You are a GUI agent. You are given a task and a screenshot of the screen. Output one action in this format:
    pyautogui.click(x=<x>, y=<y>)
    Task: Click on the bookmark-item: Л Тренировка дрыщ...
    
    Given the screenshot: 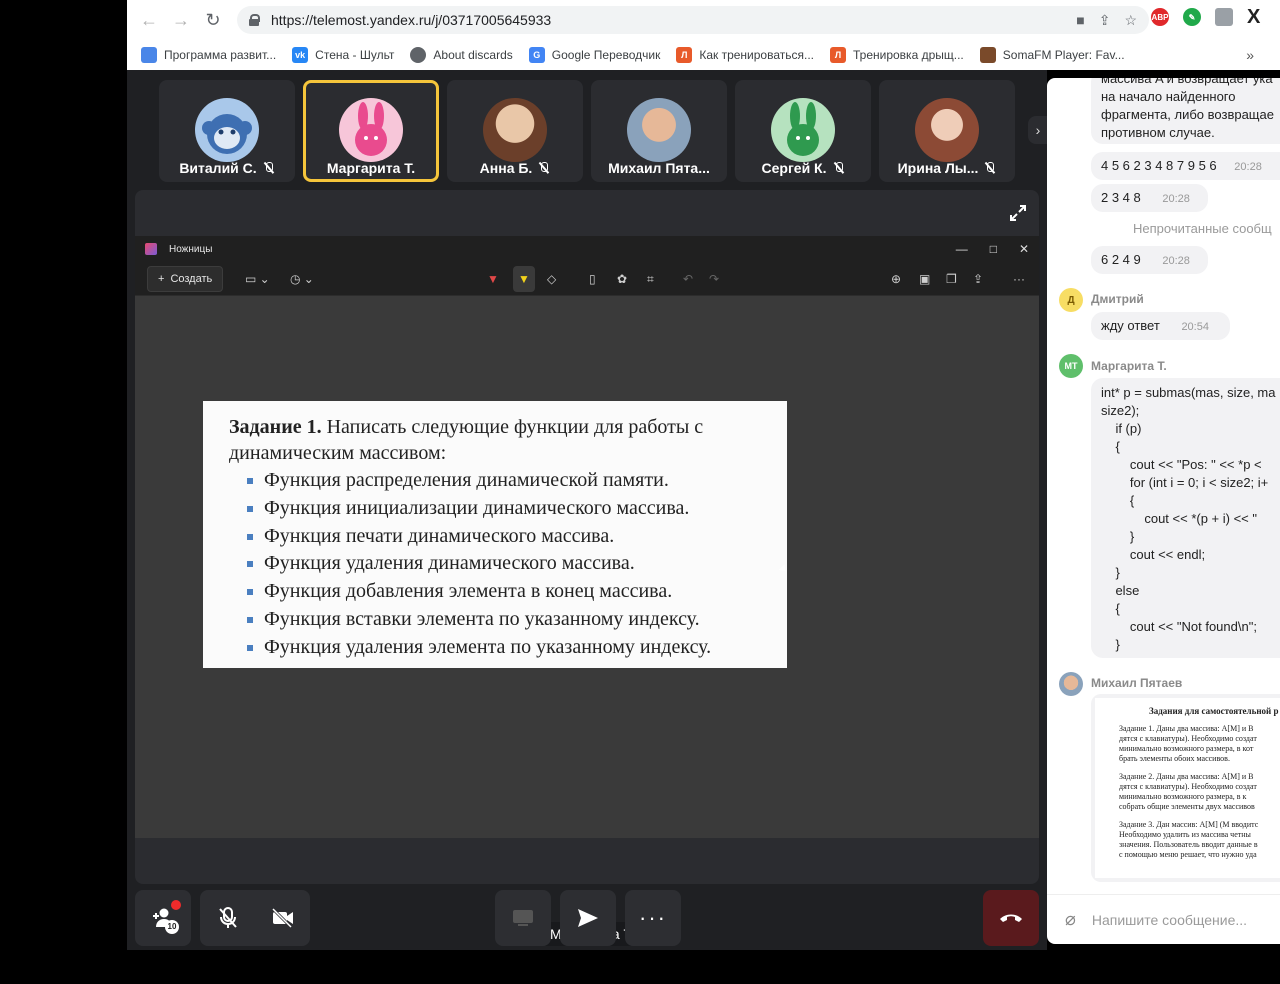 What is the action you would take?
    pyautogui.click(x=897, y=55)
    